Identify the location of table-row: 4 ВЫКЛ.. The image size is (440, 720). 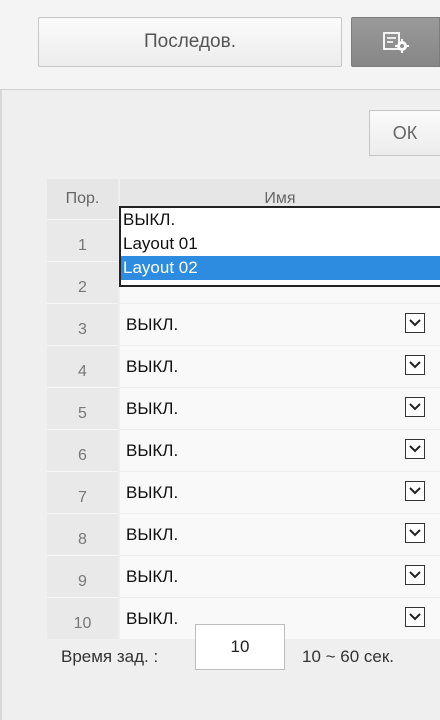
(243, 366).